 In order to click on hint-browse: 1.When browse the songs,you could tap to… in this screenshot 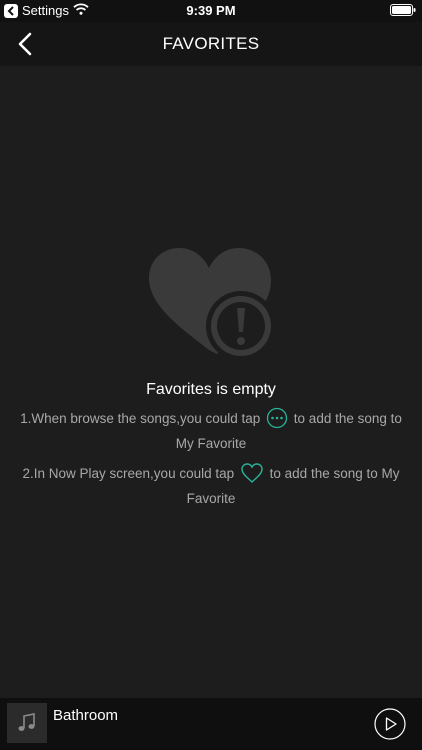, I will do `click(211, 430)`.